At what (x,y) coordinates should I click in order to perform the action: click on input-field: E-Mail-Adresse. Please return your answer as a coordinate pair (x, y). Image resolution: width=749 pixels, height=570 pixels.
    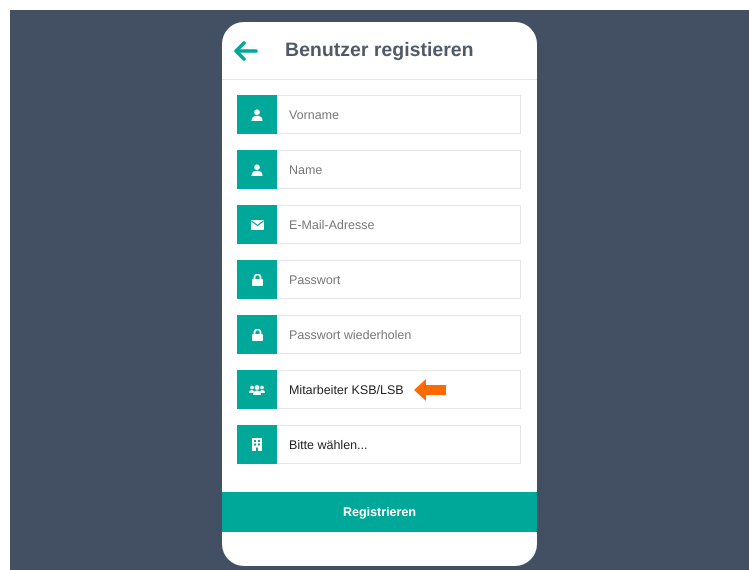
    Looking at the image, I should click on (399, 224).